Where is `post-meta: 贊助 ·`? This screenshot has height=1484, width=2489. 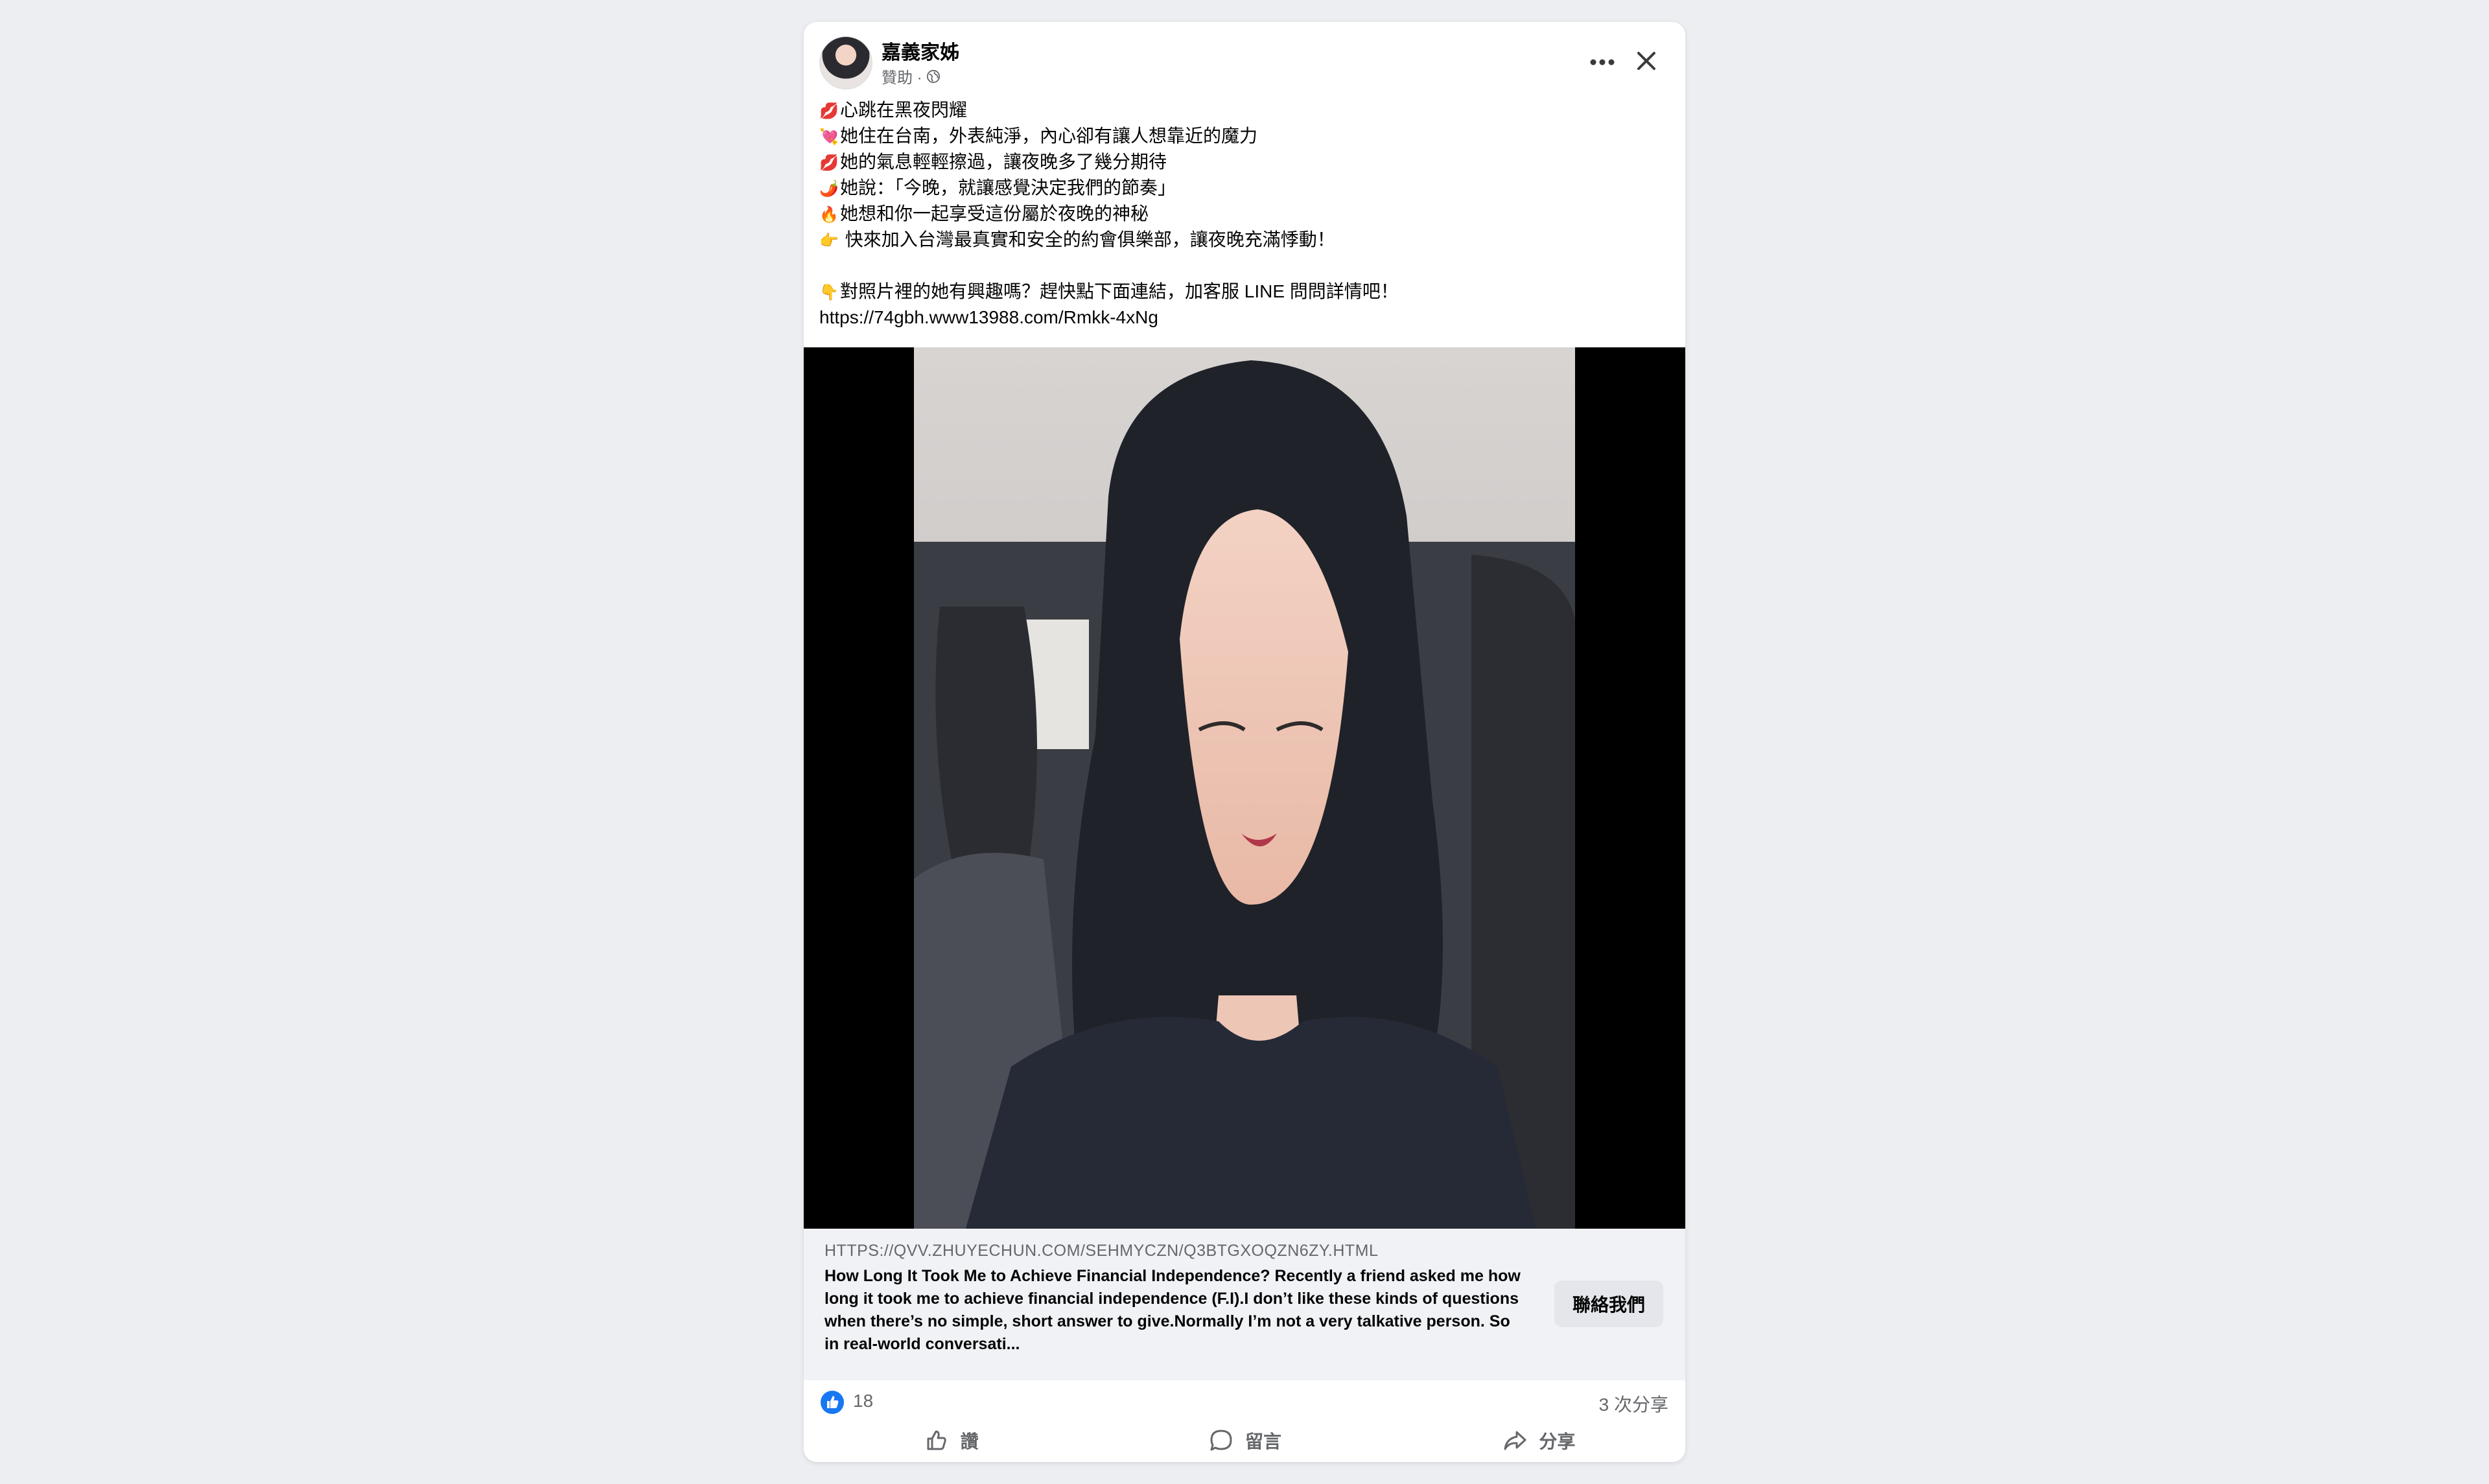 post-meta: 贊助 · is located at coordinates (911, 76).